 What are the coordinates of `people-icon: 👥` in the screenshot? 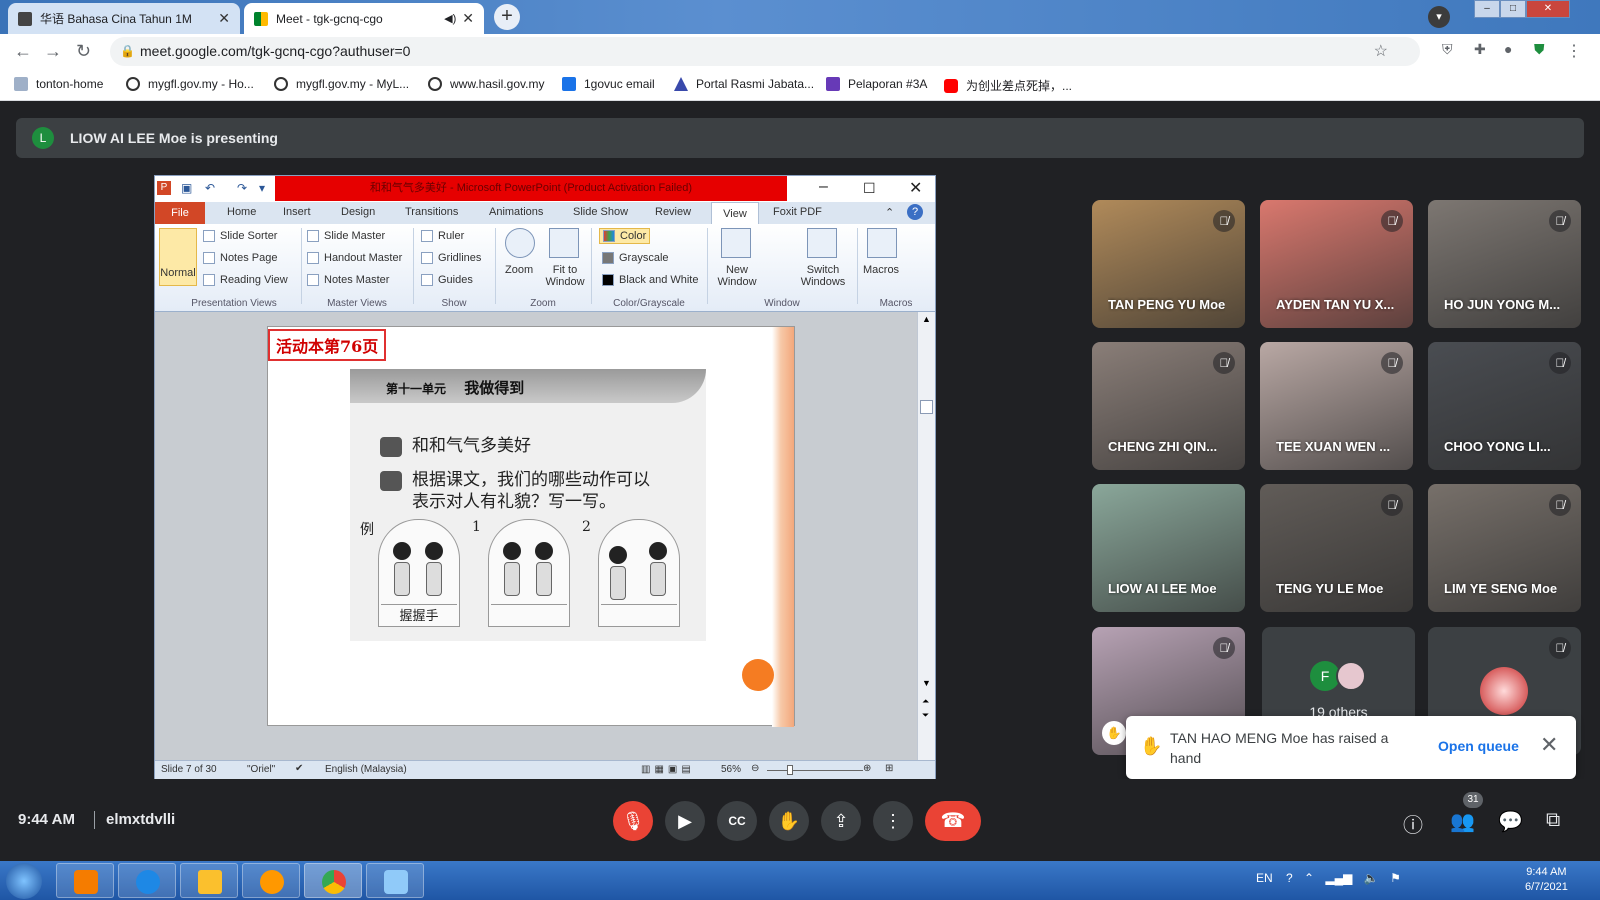 It's located at (1462, 821).